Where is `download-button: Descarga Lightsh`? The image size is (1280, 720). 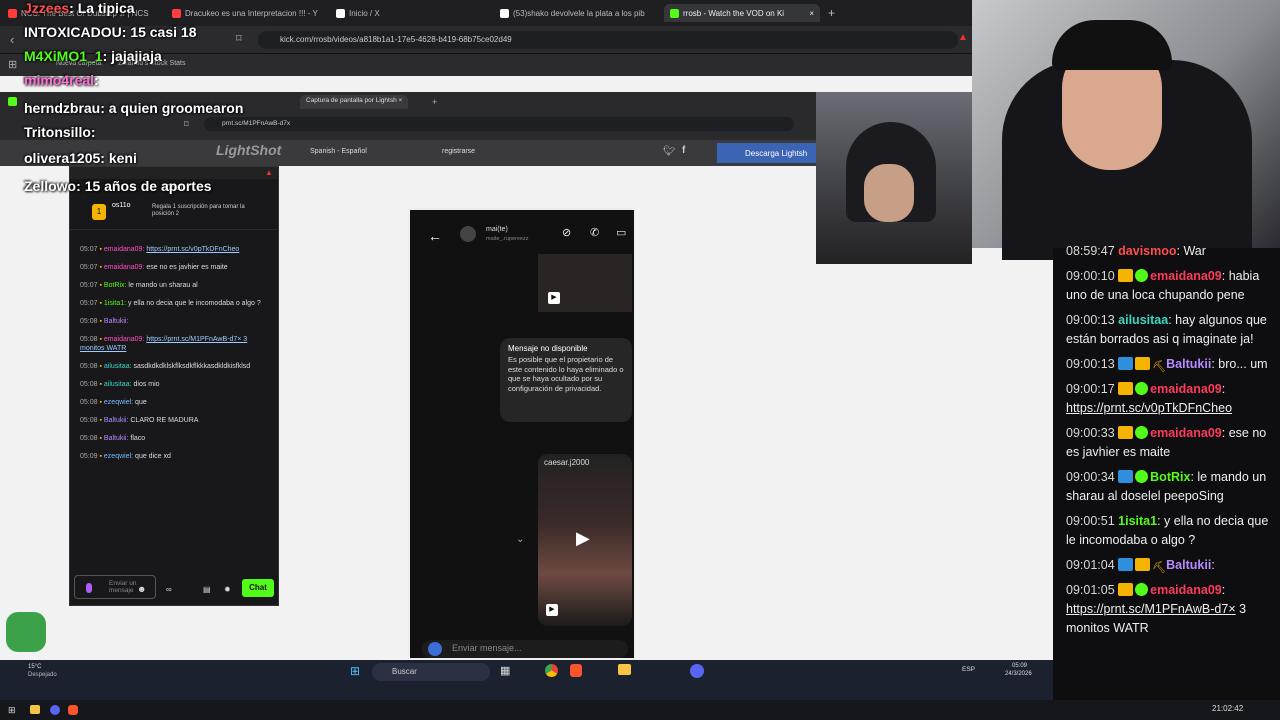
download-button: Descarga Lightsh is located at coordinates (766, 153).